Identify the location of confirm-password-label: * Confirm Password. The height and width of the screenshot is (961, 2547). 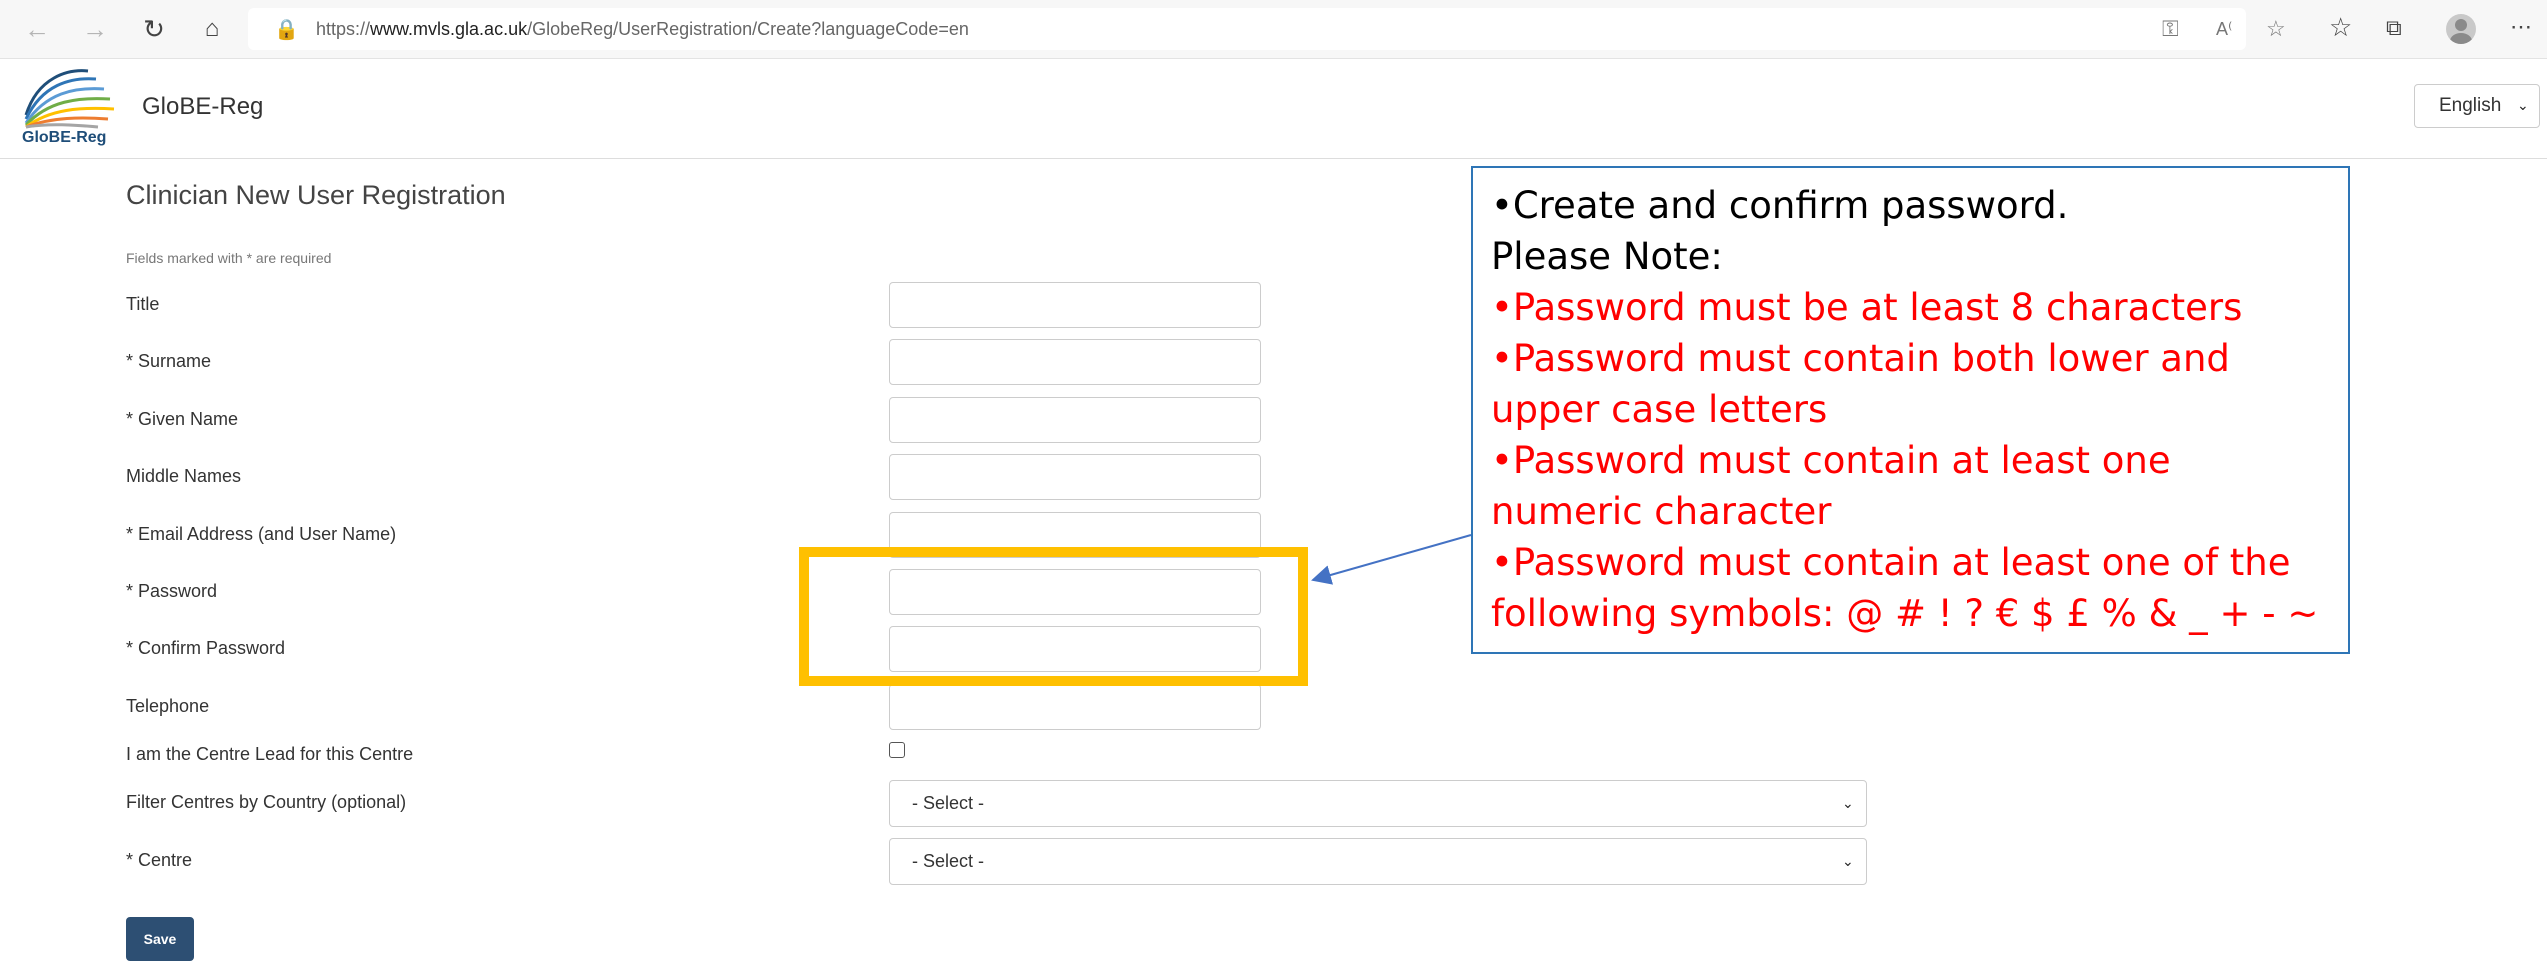
(206, 648).